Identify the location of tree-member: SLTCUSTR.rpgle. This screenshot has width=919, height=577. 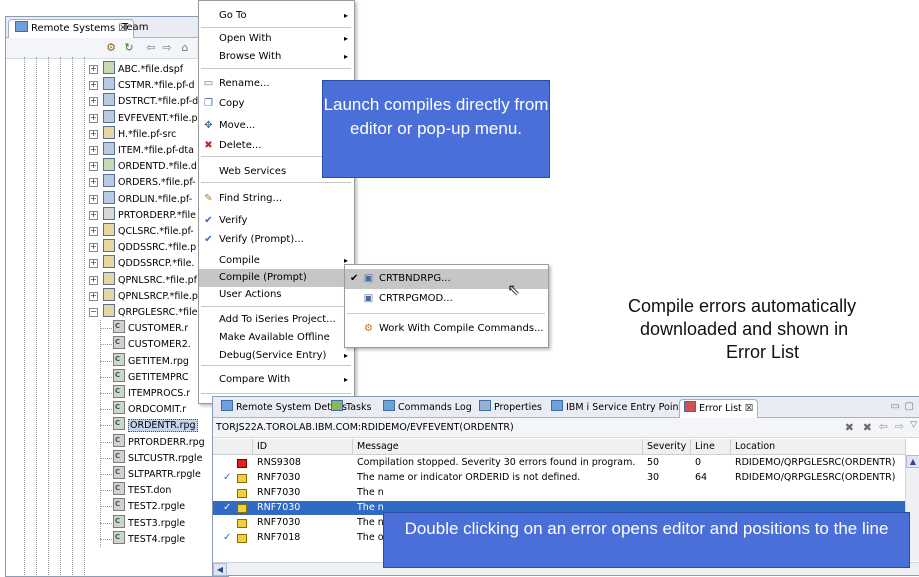
(157, 457).